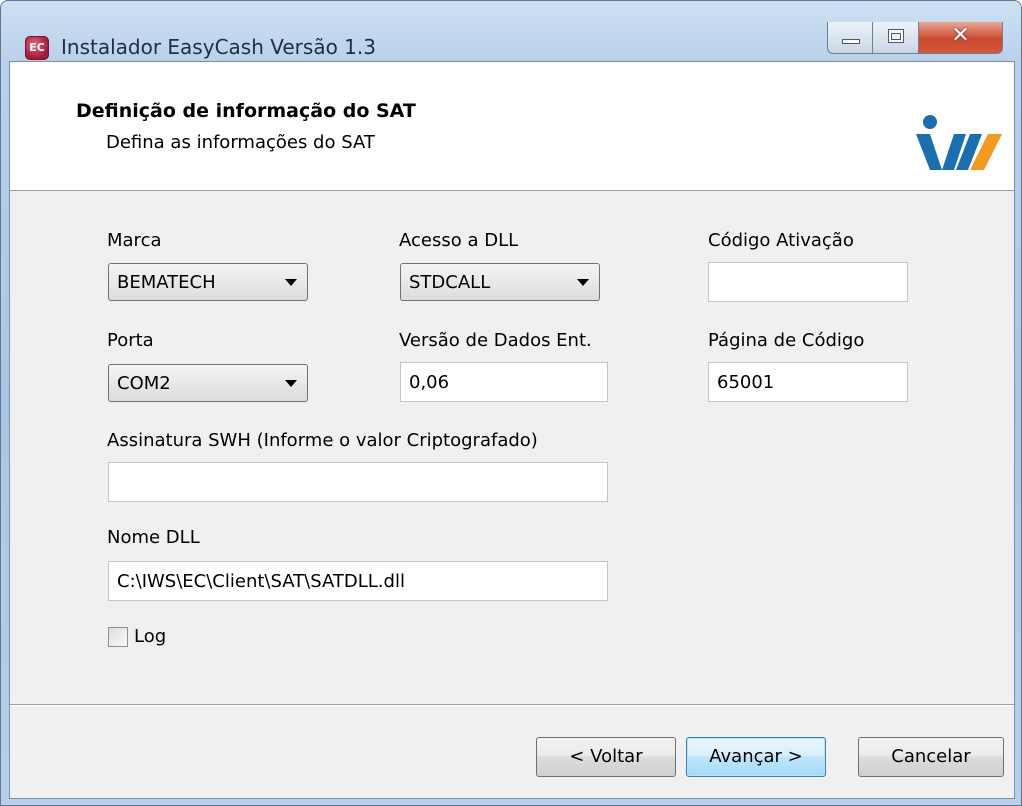 This screenshot has height=806, width=1022. What do you see at coordinates (153, 537) in the screenshot?
I see `nome-dll-label: Nome DLL` at bounding box center [153, 537].